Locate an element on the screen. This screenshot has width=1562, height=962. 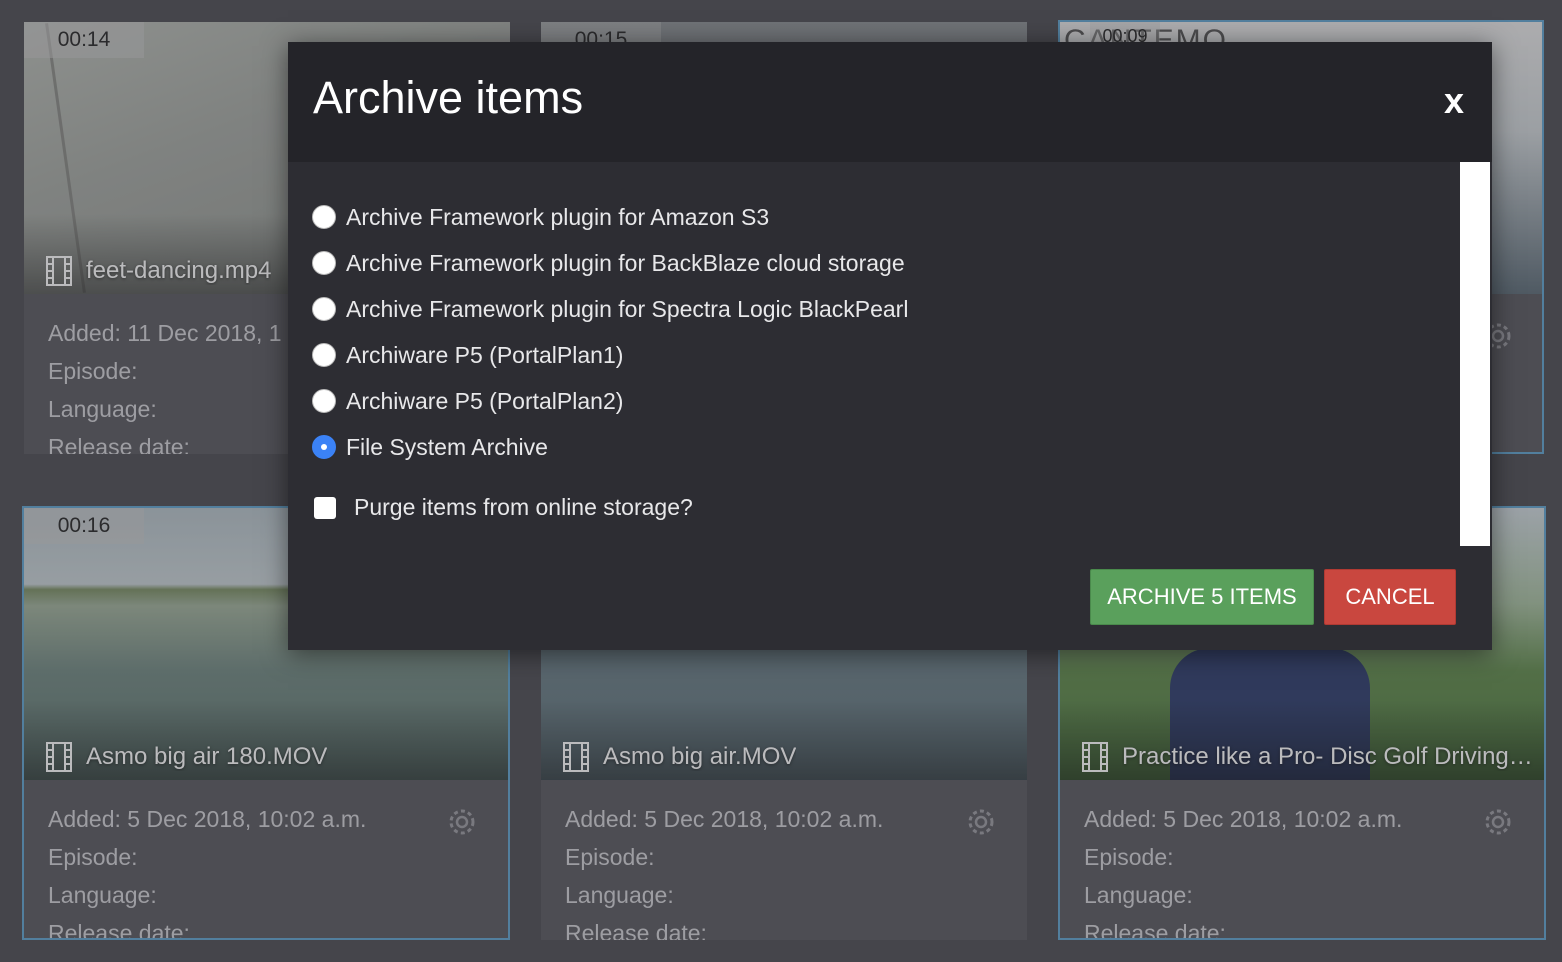
dialog-header: Archive items x is located at coordinates (890, 102).